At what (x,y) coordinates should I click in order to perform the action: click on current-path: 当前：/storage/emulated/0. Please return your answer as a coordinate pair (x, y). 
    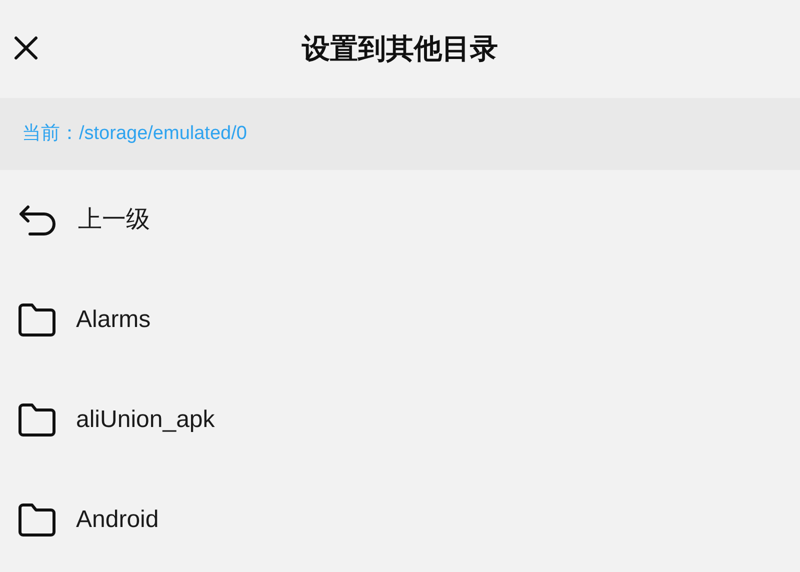
    Looking at the image, I should click on (134, 134).